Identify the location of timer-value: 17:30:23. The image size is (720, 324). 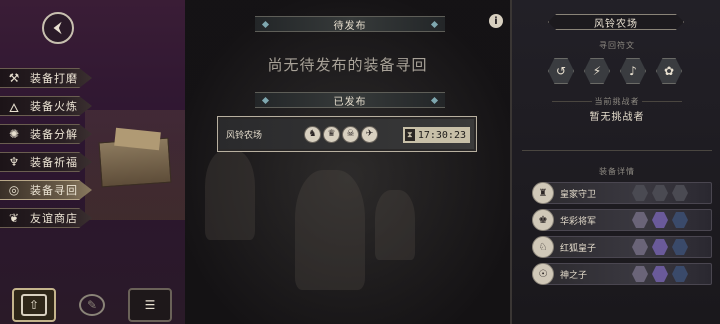
(441, 135).